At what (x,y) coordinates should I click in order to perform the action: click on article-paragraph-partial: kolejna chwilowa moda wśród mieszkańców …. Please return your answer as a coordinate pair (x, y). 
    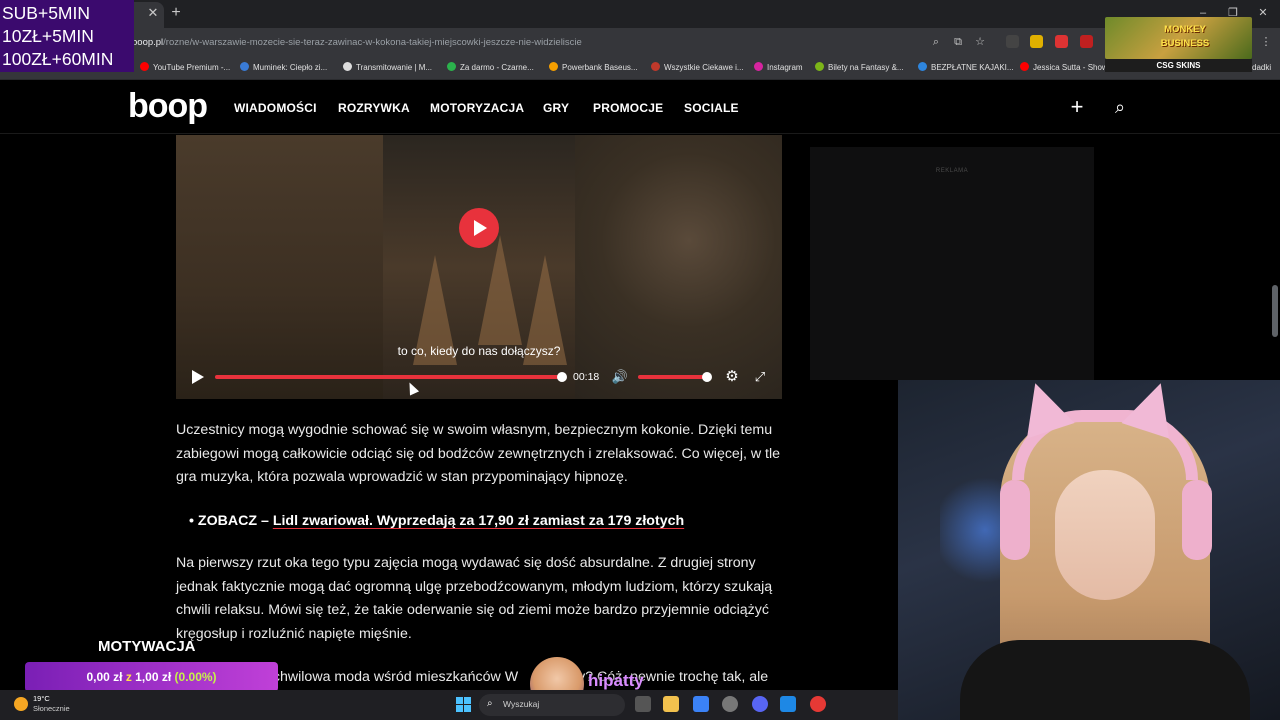
    Looking at the image, I should click on (504, 677).